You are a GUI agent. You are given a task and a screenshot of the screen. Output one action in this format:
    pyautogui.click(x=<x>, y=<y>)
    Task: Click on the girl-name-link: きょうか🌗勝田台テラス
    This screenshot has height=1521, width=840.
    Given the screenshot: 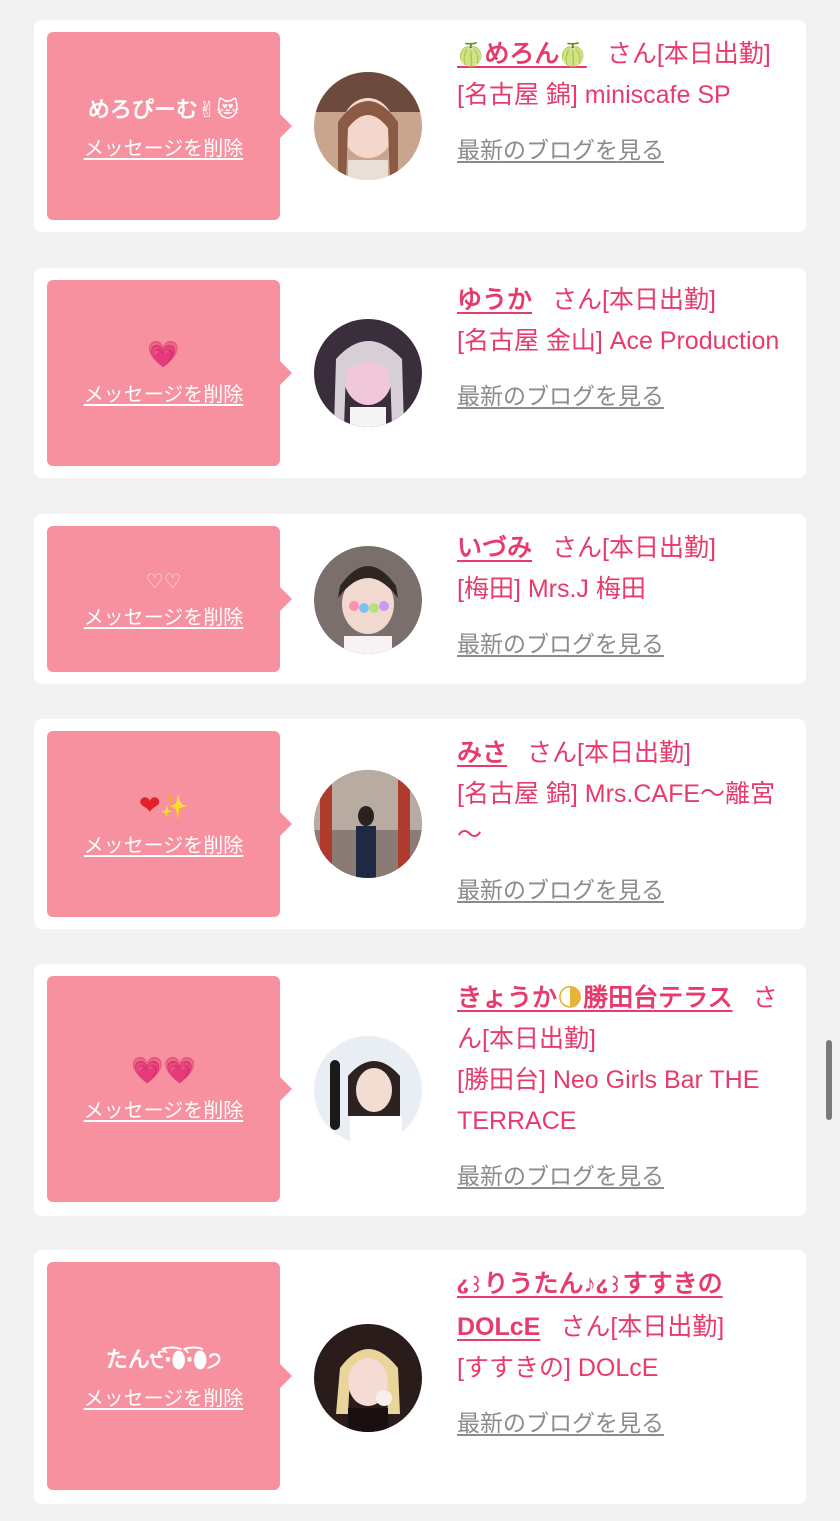 What is the action you would take?
    pyautogui.click(x=595, y=998)
    